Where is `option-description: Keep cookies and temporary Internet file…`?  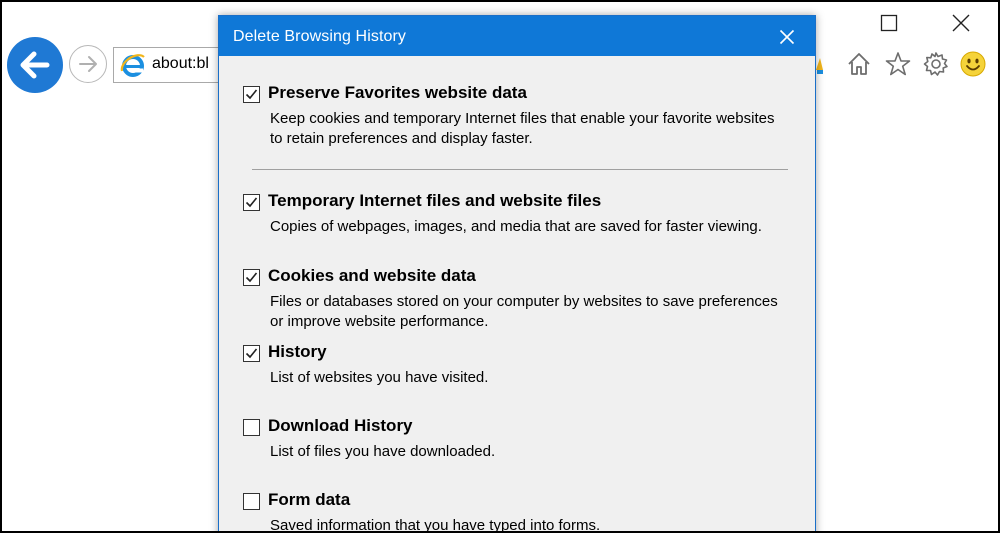
option-description: Keep cookies and temporary Internet file… is located at coordinates (522, 128).